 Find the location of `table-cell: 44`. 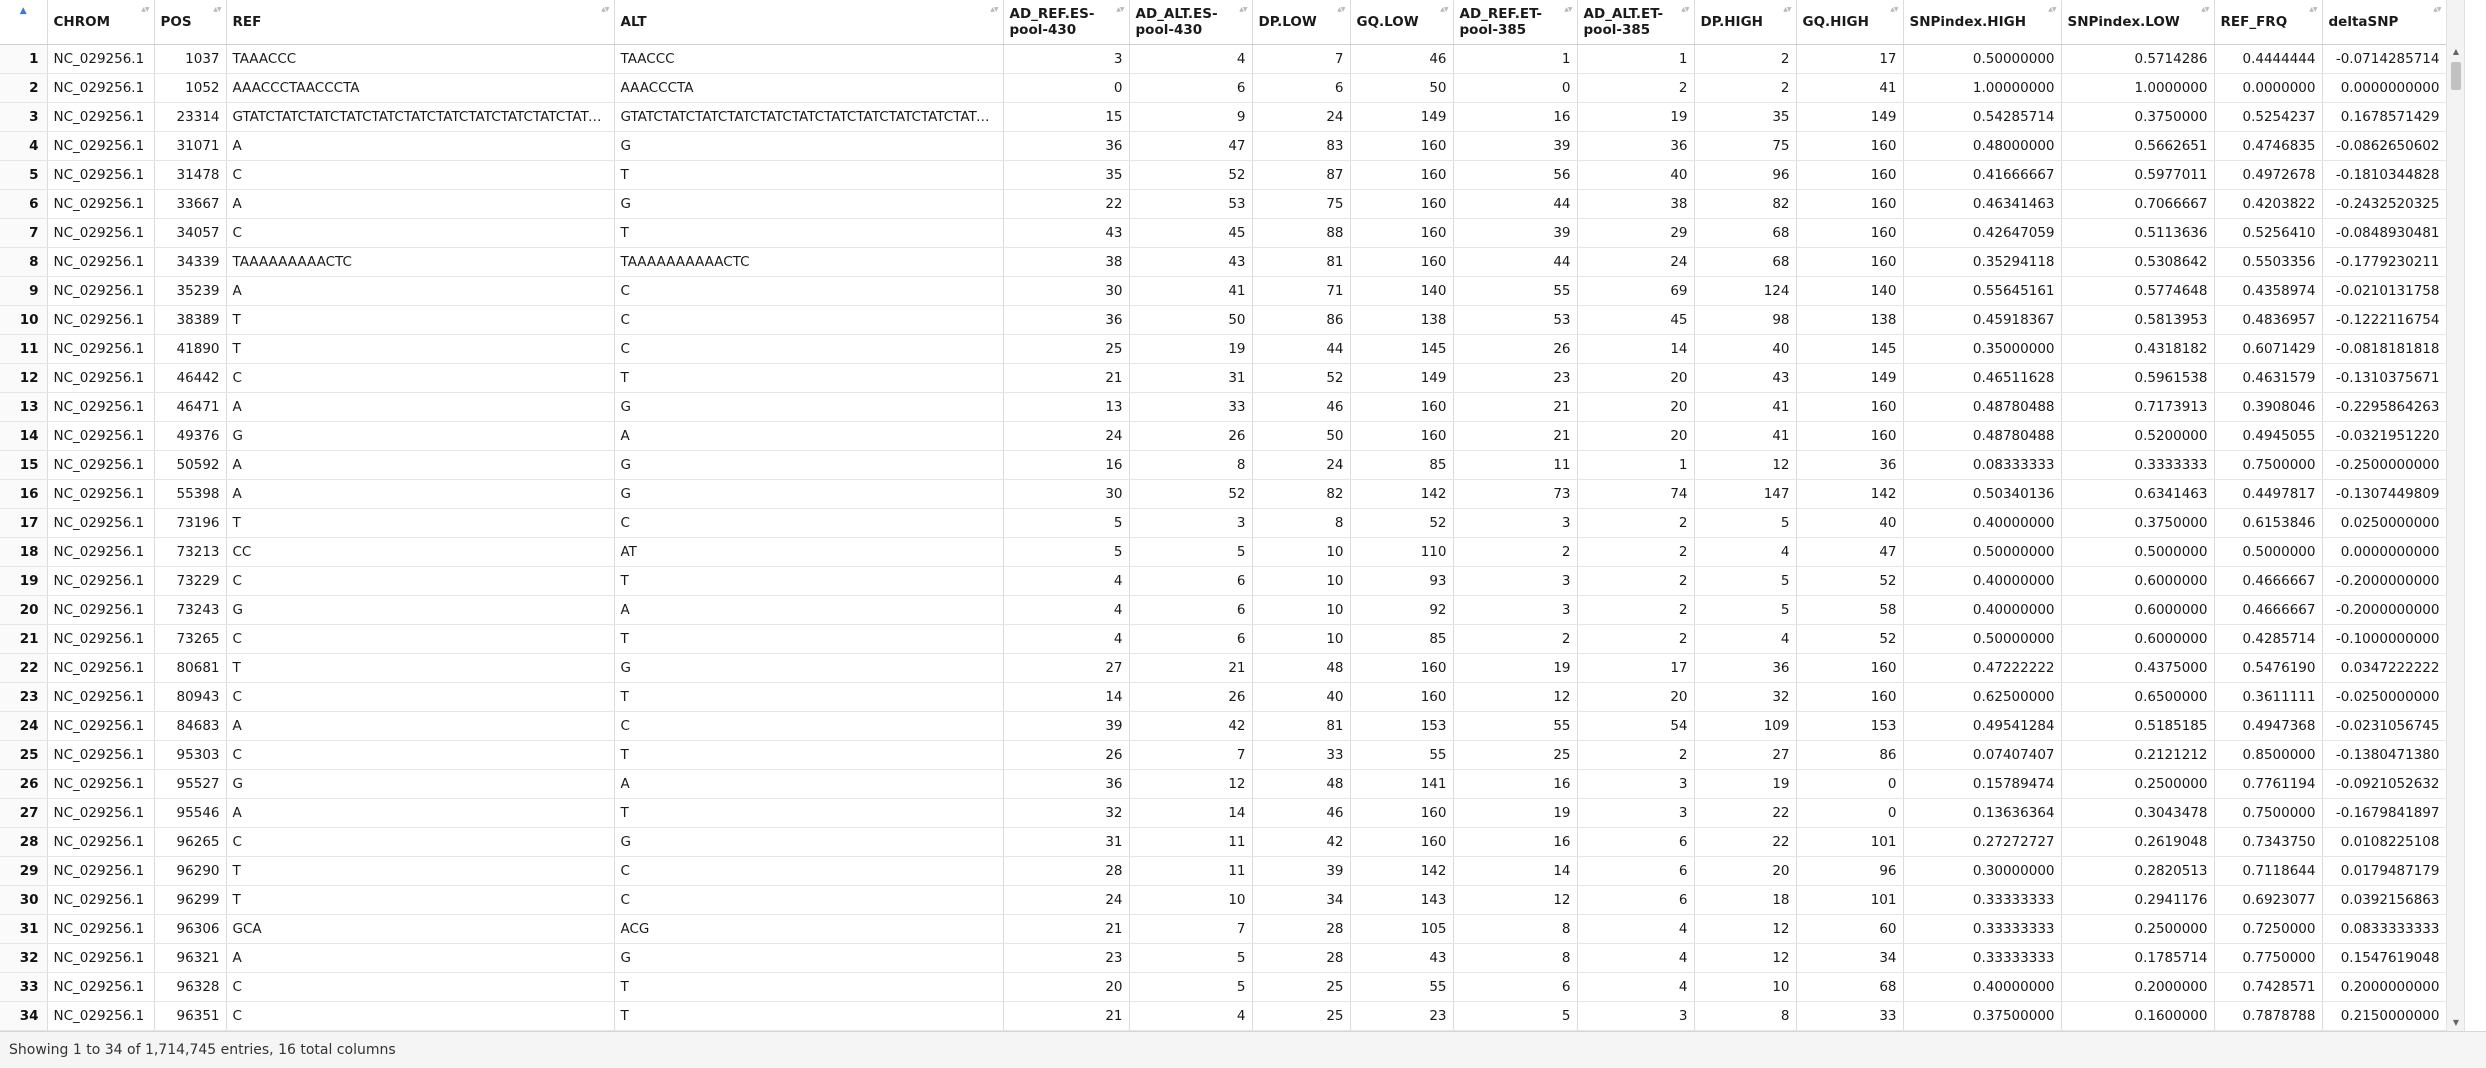

table-cell: 44 is located at coordinates (1515, 262).